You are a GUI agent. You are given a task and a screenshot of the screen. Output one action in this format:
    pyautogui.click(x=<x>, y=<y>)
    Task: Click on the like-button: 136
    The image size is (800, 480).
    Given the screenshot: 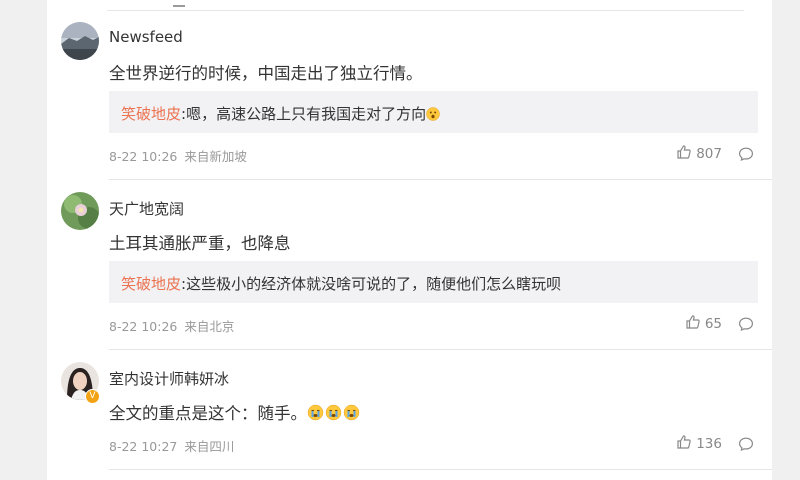 What is the action you would take?
    pyautogui.click(x=699, y=444)
    